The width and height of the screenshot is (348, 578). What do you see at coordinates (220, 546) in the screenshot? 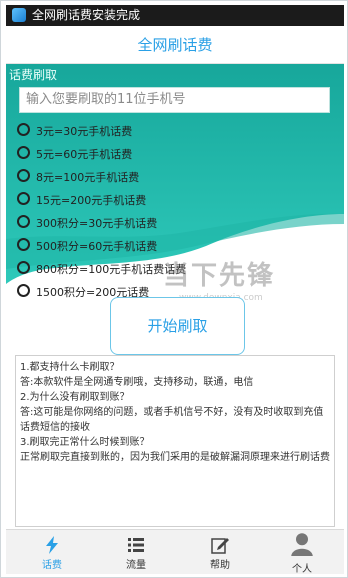
I see `edit-icon` at bounding box center [220, 546].